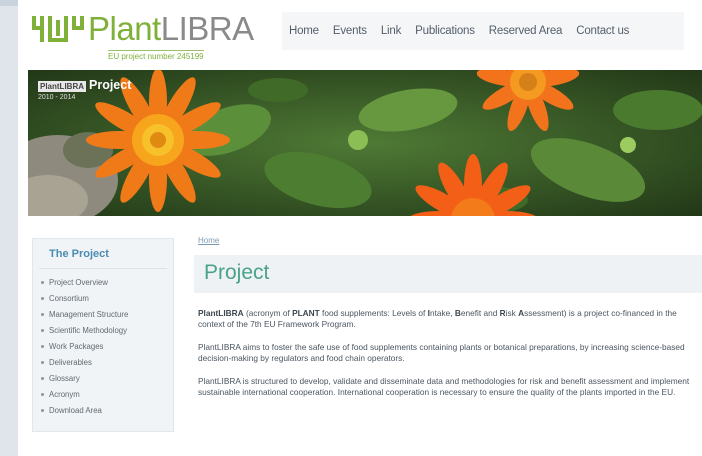 The image size is (702, 456). What do you see at coordinates (103, 395) in the screenshot?
I see `sidebar-item-acronym: Acronym` at bounding box center [103, 395].